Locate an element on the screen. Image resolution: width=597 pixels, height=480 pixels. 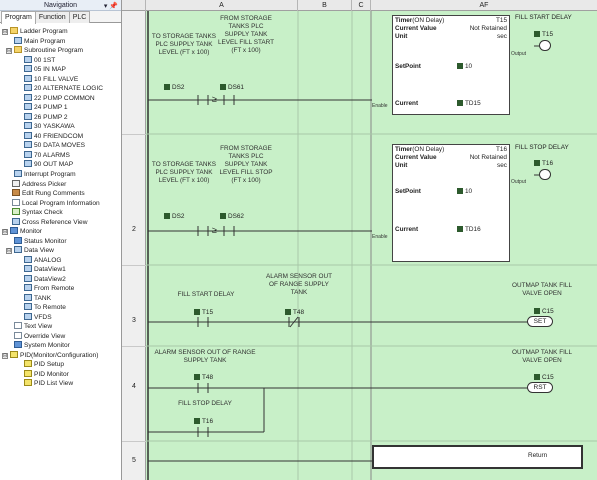
column-header-a: A is located at coordinates (222, 5).